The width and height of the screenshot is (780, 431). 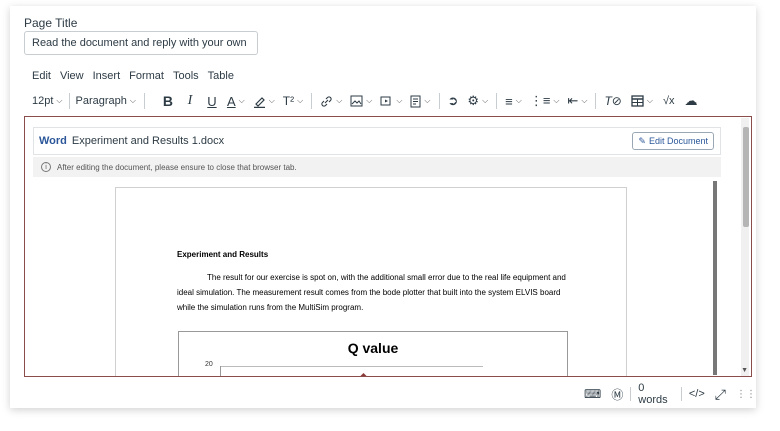 I want to click on chart-data-point, so click(x=363, y=374).